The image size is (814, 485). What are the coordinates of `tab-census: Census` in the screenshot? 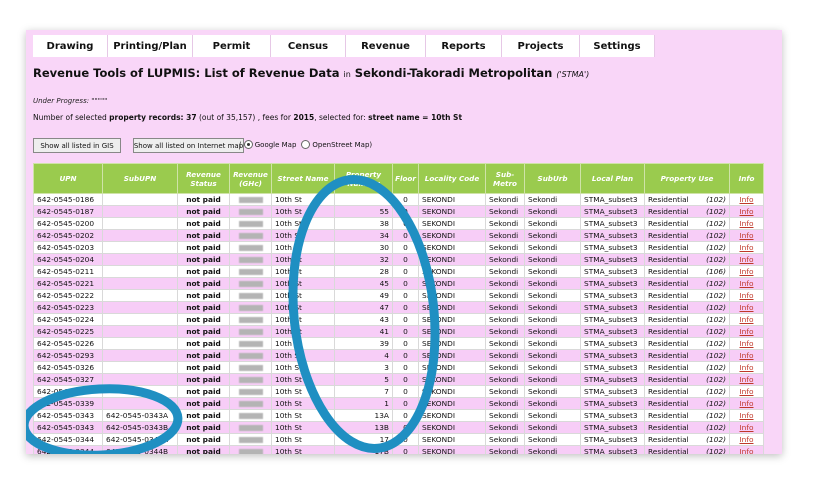 It's located at (308, 46).